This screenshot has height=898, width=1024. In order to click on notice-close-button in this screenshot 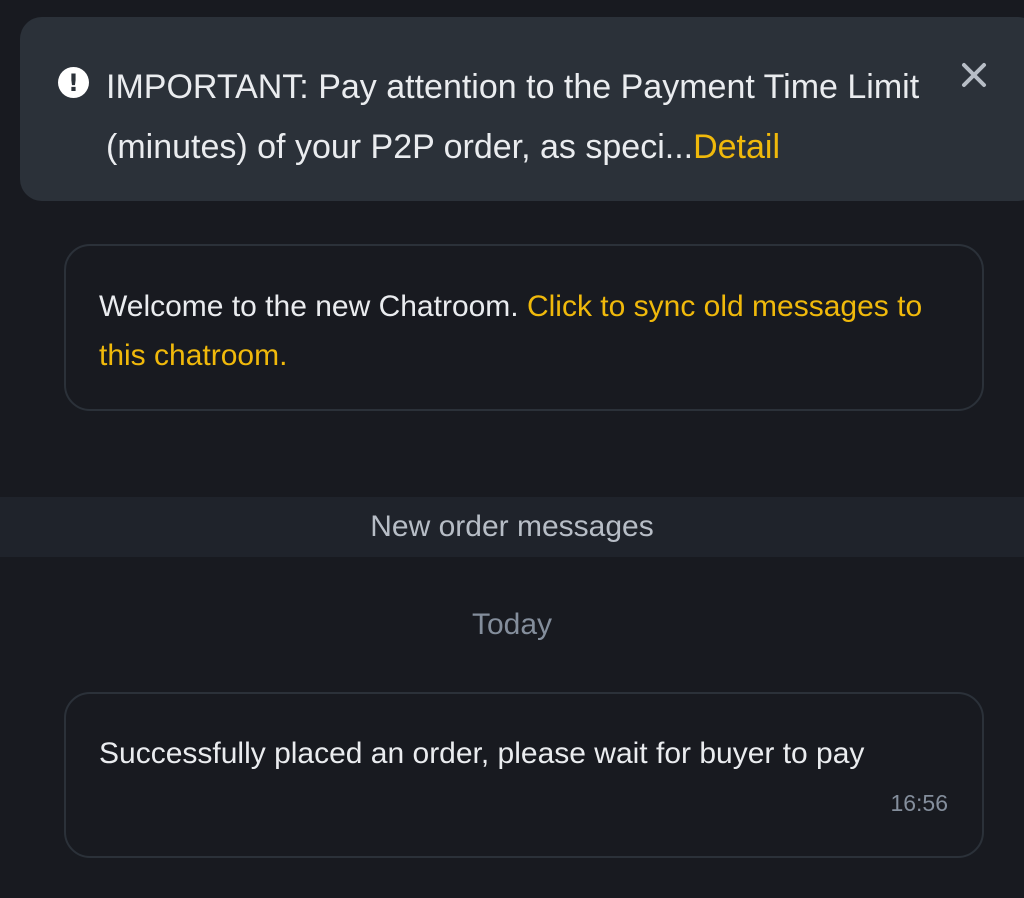, I will do `click(974, 75)`.